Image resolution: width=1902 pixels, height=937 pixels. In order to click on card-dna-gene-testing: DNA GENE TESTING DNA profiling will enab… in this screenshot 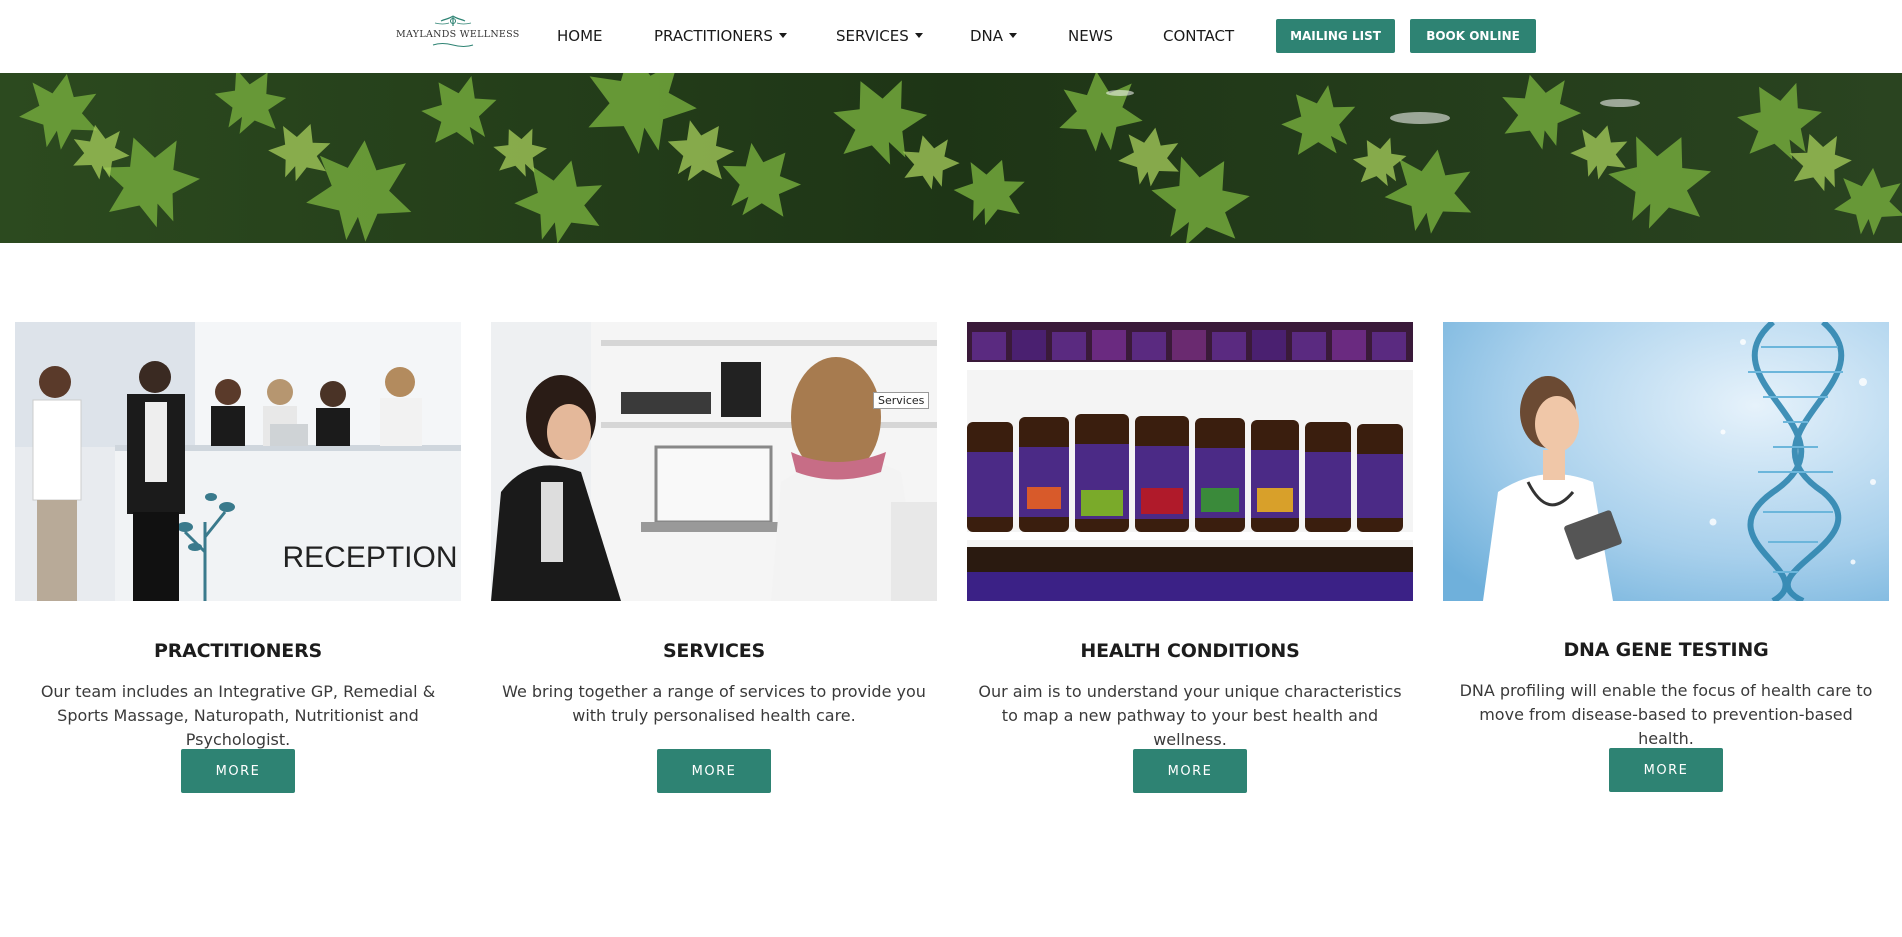, I will do `click(1666, 557)`.